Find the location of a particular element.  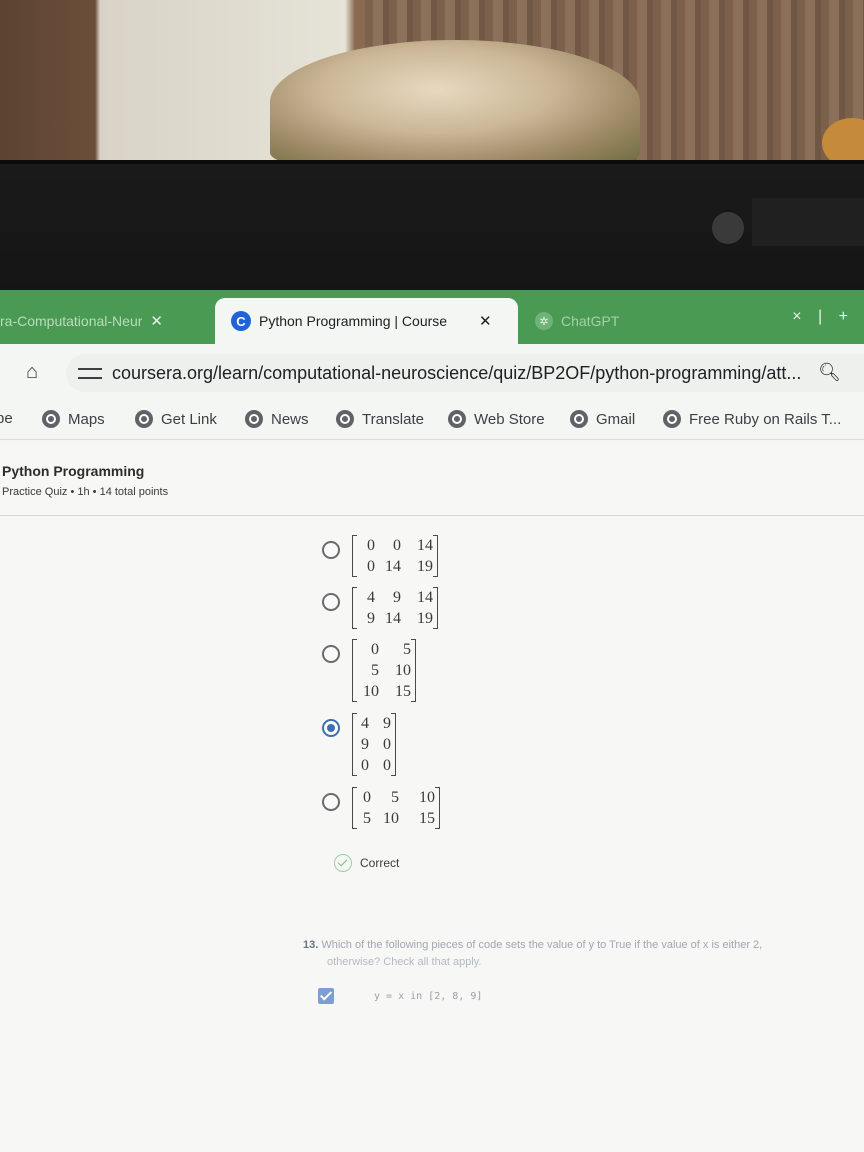

matrix: 49 90 00 is located at coordinates (374, 744).